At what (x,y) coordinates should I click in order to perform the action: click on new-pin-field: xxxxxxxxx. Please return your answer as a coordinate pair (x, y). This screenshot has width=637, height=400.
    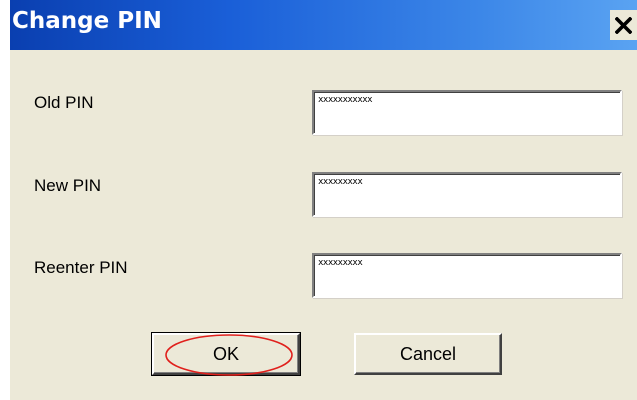
    Looking at the image, I should click on (467, 194).